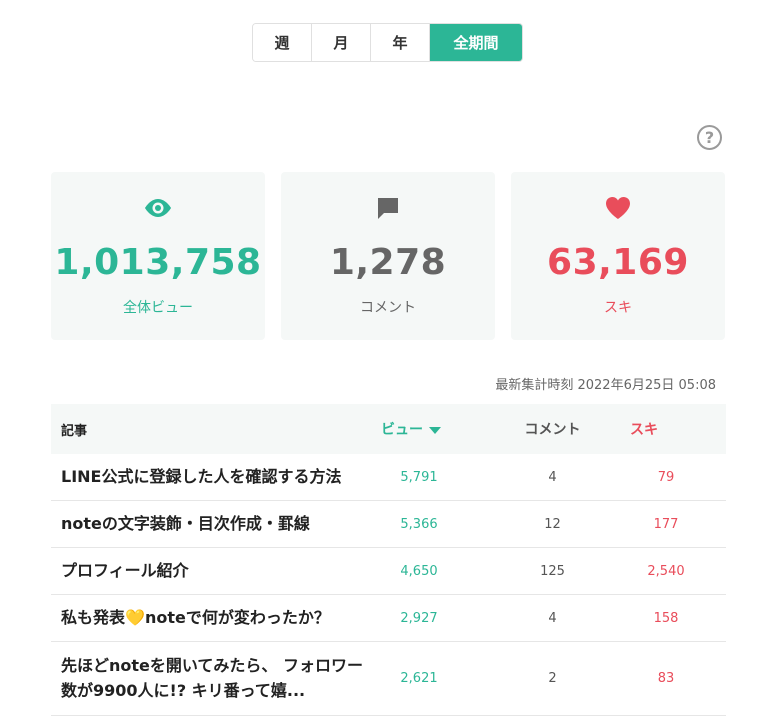 The image size is (769, 719). Describe the element at coordinates (419, 618) in the screenshot. I see `article-views: 2,927` at that location.